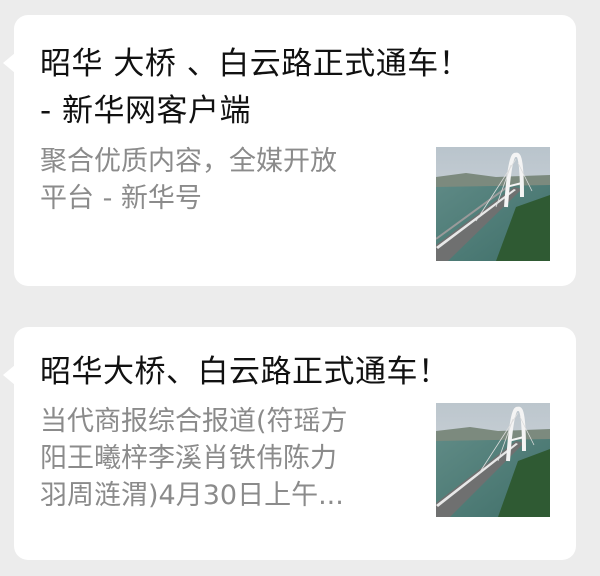 The width and height of the screenshot is (600, 576). Describe the element at coordinates (245, 372) in the screenshot. I see `article-title-line1: 昭华大桥、白云路正式通车！` at that location.